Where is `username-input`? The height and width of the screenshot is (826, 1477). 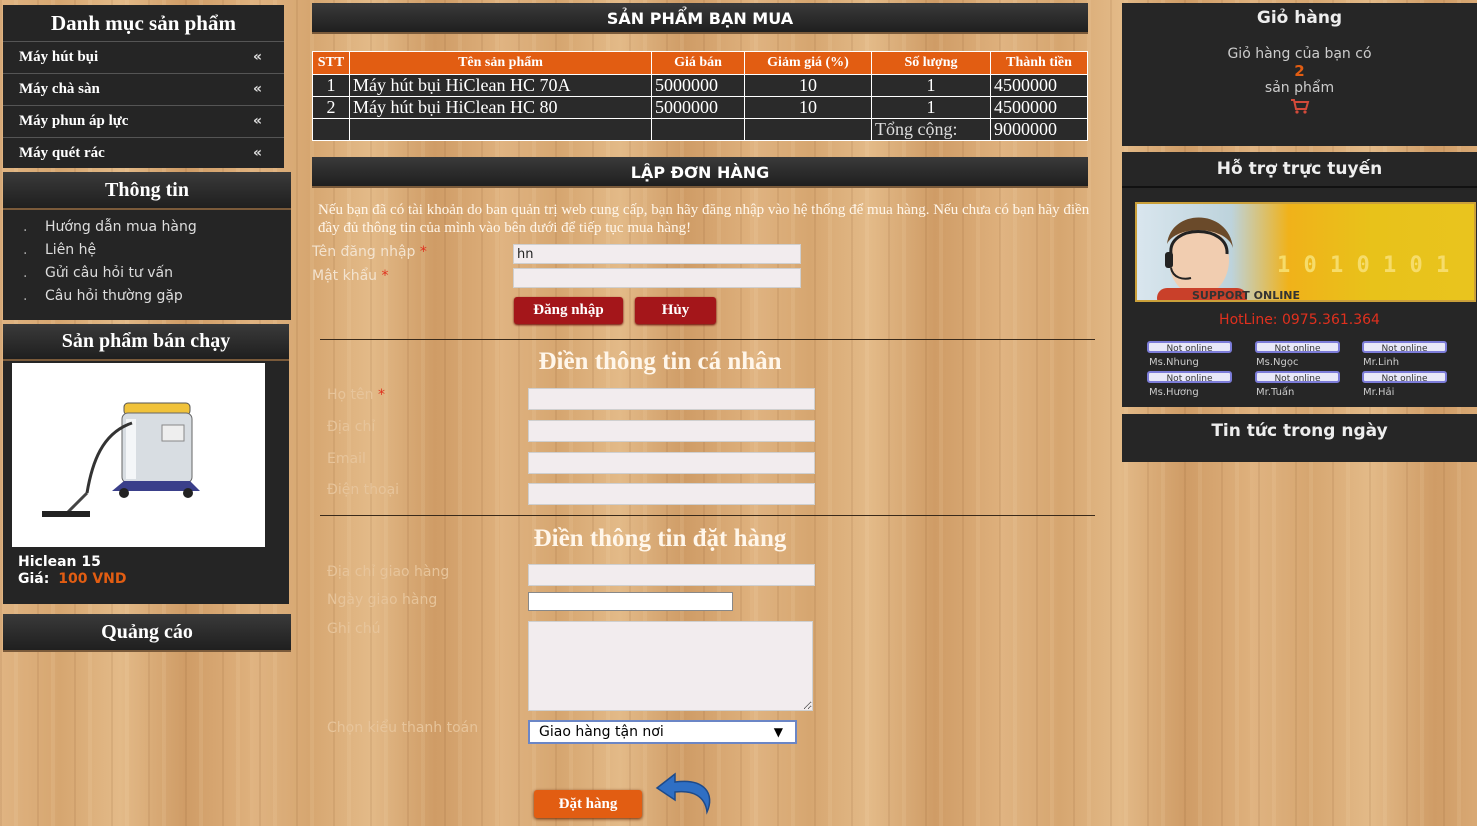 username-input is located at coordinates (657, 254).